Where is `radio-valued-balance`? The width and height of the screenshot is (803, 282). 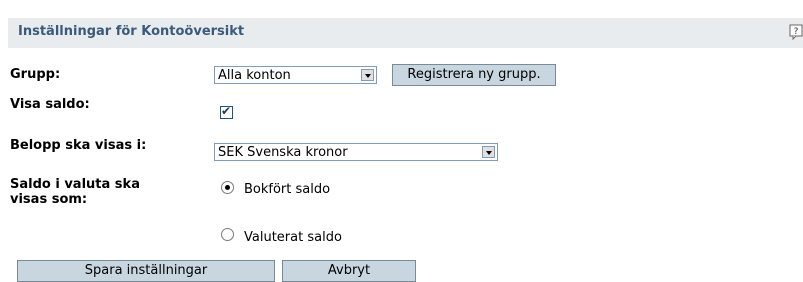 radio-valued-balance is located at coordinates (227, 234).